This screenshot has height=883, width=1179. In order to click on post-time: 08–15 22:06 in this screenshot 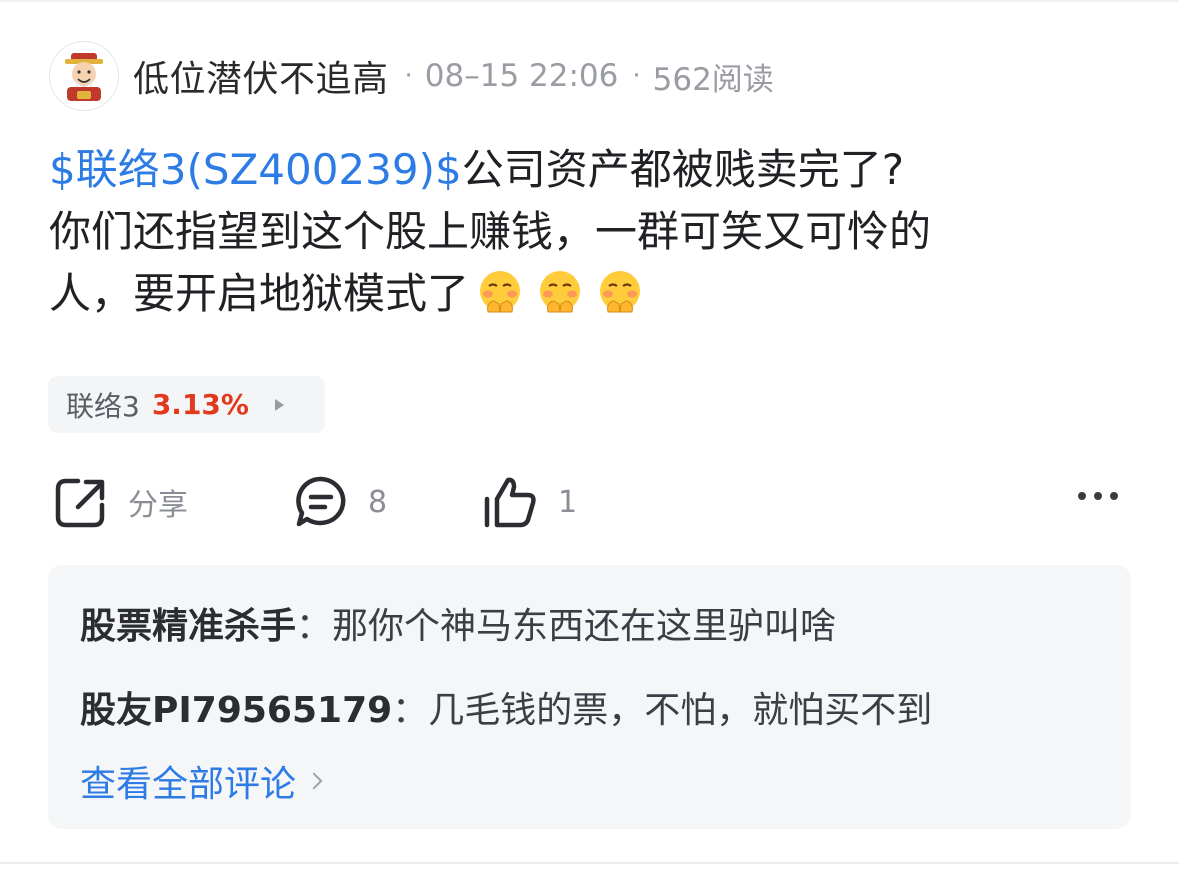, I will do `click(521, 76)`.